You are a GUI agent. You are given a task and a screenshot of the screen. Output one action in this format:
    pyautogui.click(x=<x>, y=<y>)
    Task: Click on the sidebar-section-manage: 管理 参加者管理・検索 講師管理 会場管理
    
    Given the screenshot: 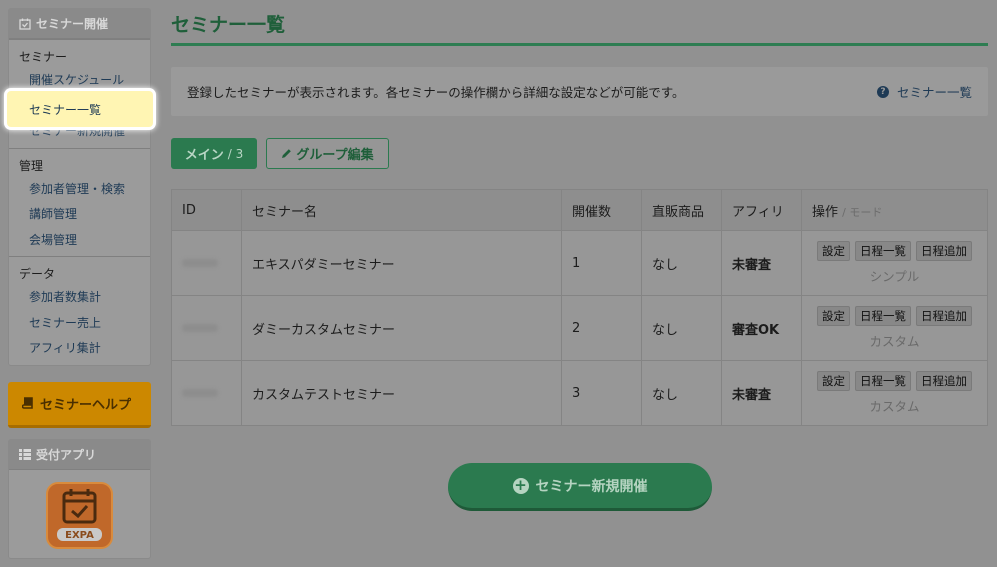 What is the action you would take?
    pyautogui.click(x=79, y=202)
    